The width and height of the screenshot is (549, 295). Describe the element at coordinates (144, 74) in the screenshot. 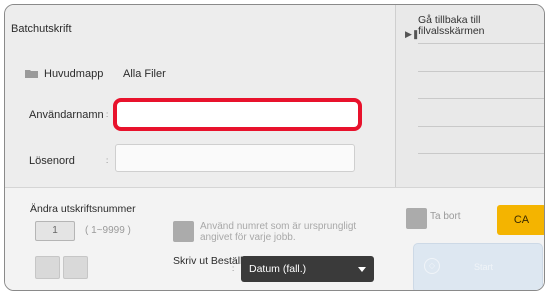

I see `folder-value: Alla Filer` at that location.